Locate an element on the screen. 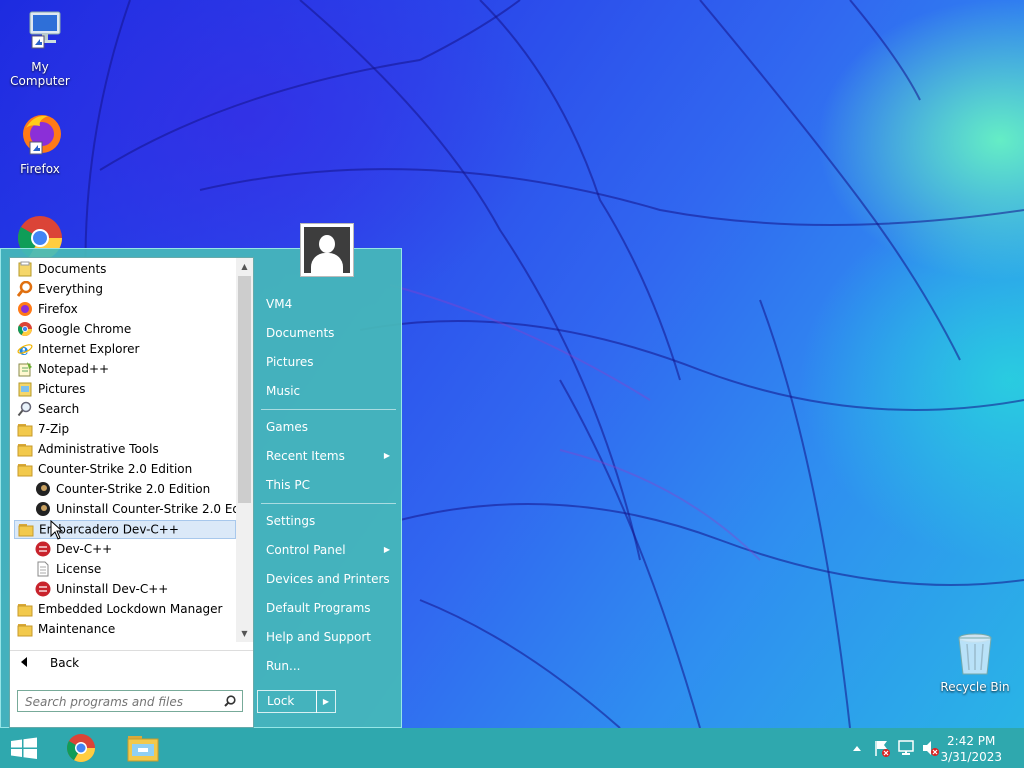 This screenshot has height=771, width=1024. user-avatar-icon is located at coordinates (327, 250).